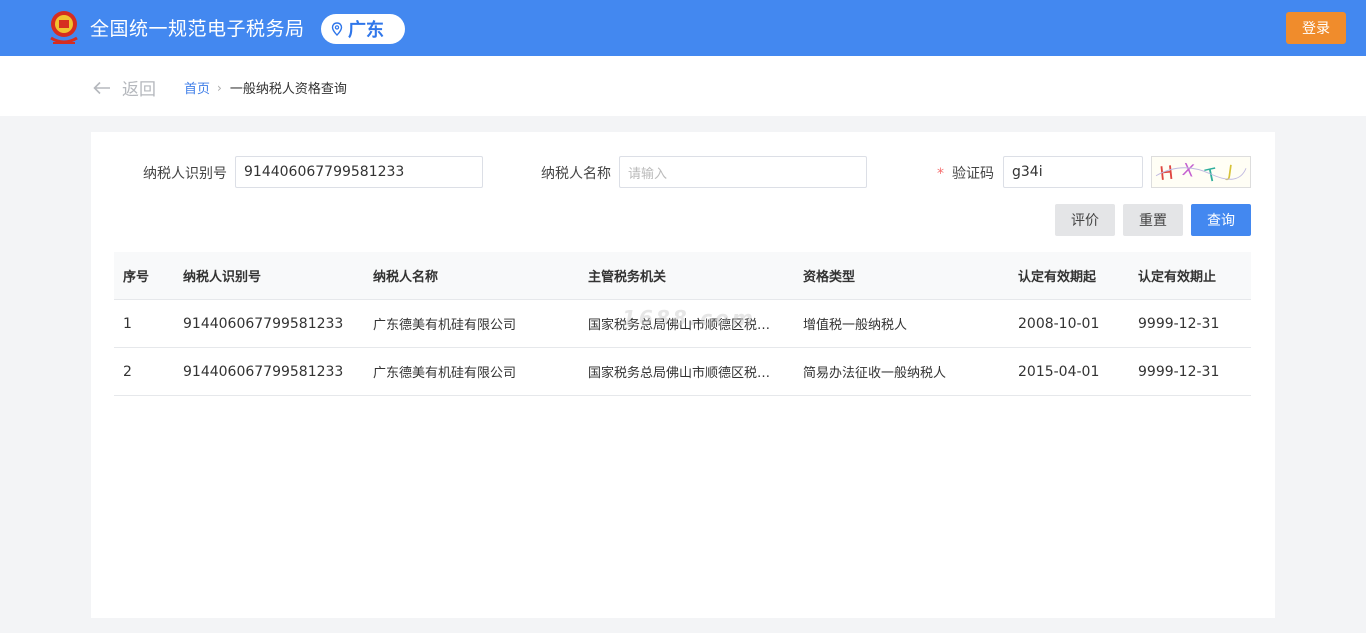  Describe the element at coordinates (627, 277) in the screenshot. I see `column-header: 主管税务机关` at that location.